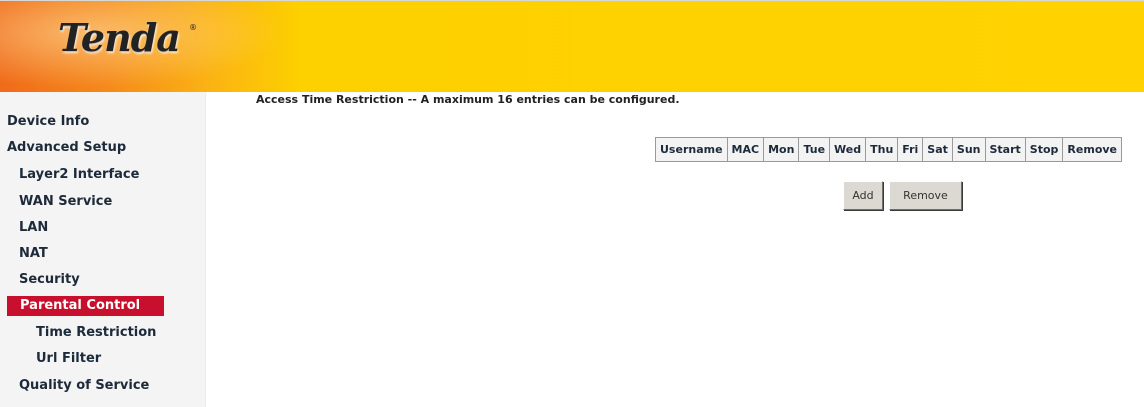 The width and height of the screenshot is (1144, 407). What do you see at coordinates (193, 27) in the screenshot?
I see `registered-mark: ®` at bounding box center [193, 27].